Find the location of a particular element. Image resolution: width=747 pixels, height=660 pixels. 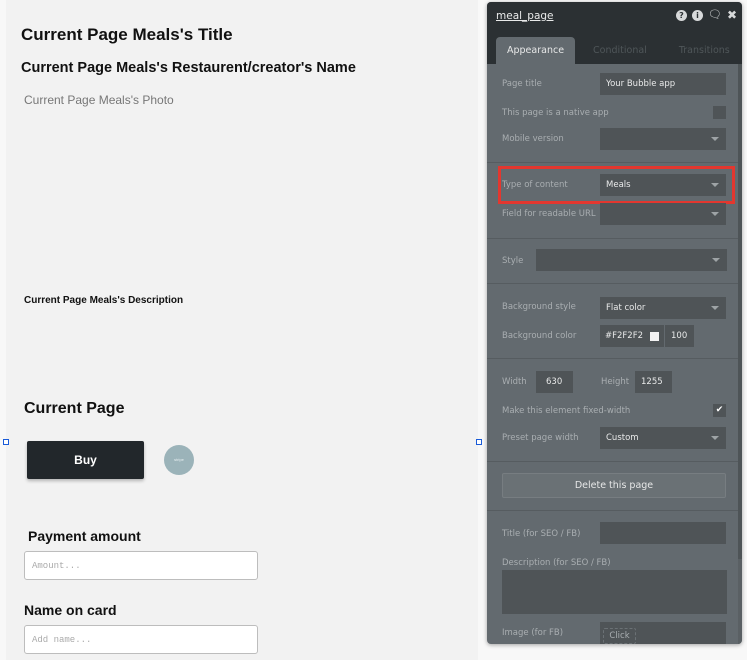

style-dropdown is located at coordinates (631, 260).